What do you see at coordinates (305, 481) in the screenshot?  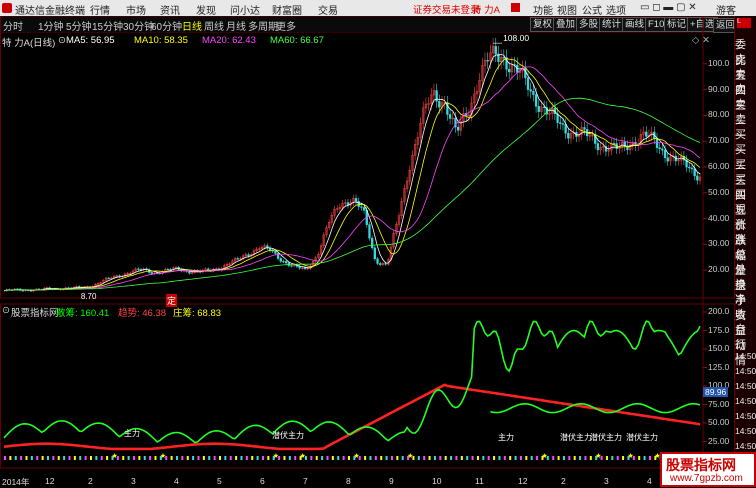 I see `time-tick-label: 7` at bounding box center [305, 481].